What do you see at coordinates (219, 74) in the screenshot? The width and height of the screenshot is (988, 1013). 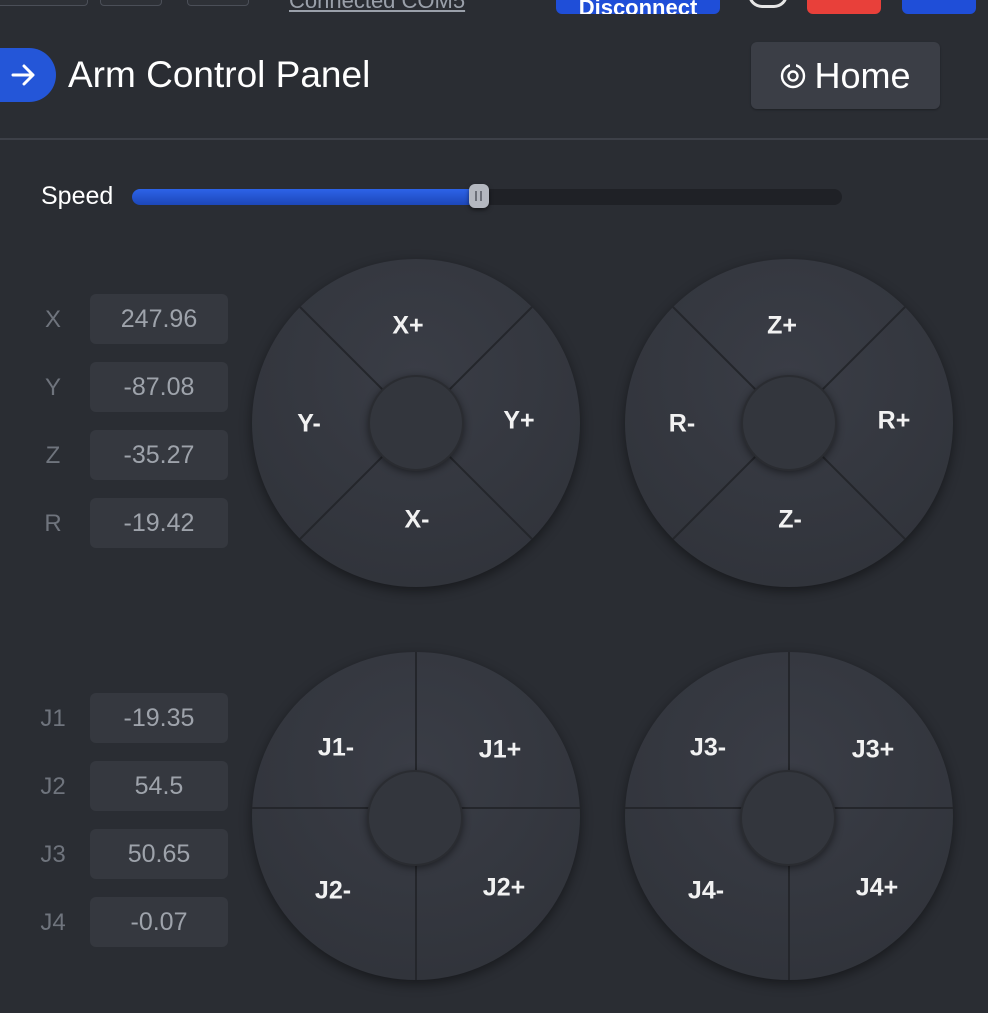 I see `page-title: Arm Control Panel` at bounding box center [219, 74].